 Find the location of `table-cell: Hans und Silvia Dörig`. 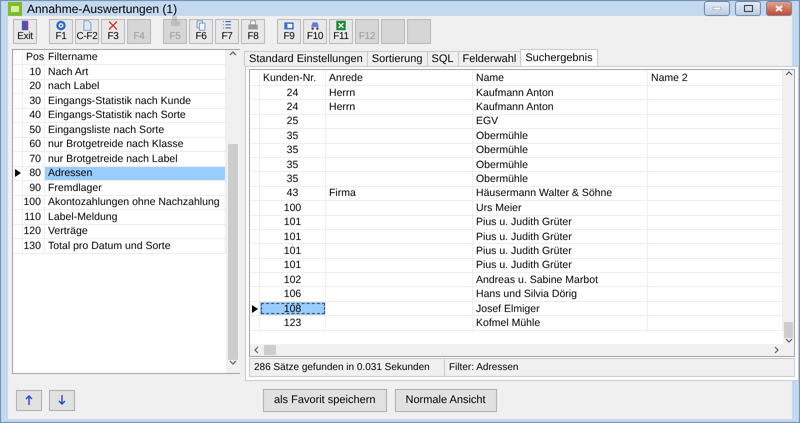

table-cell: Hans und Silvia Dörig is located at coordinates (560, 294).